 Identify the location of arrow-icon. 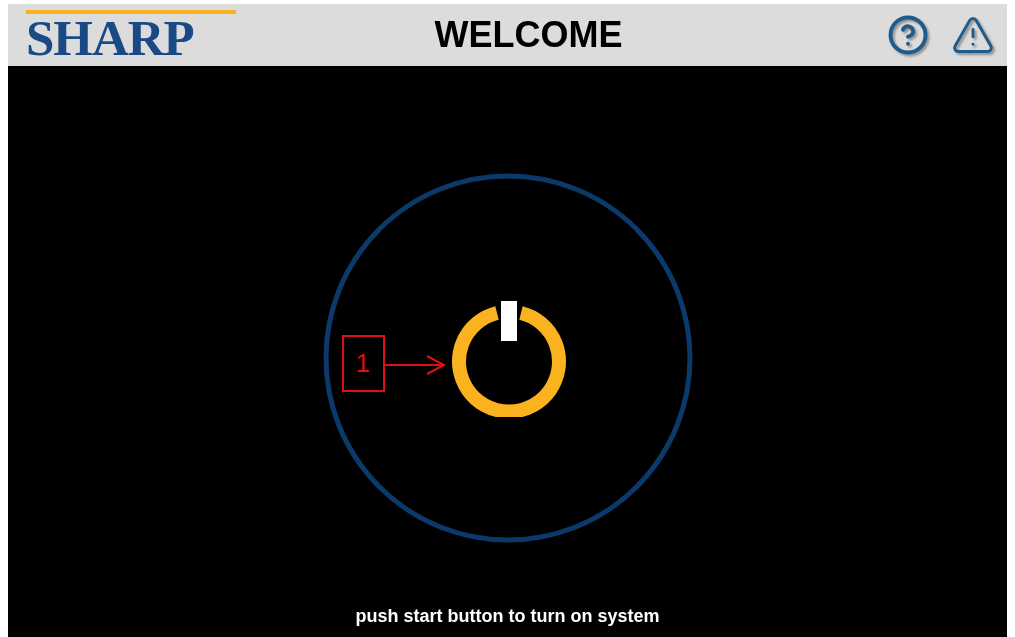
(415, 365).